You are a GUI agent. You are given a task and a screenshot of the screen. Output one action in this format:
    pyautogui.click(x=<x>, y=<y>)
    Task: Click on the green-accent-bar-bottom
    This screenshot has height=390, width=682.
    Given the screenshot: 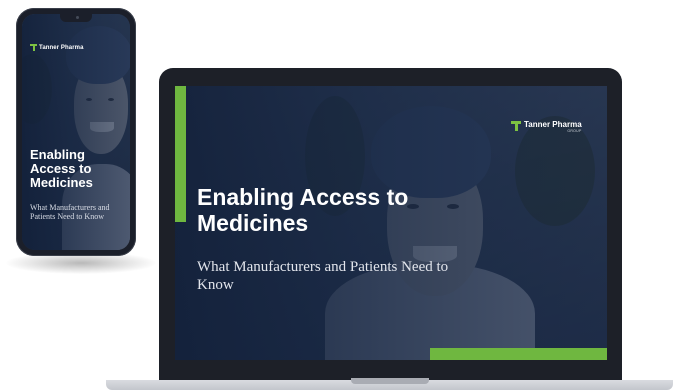 What is the action you would take?
    pyautogui.click(x=518, y=354)
    